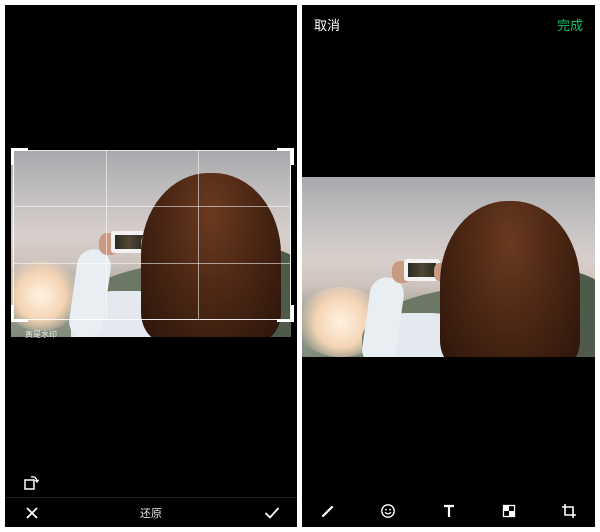 This screenshot has width=600, height=532. I want to click on check-icon, so click(272, 513).